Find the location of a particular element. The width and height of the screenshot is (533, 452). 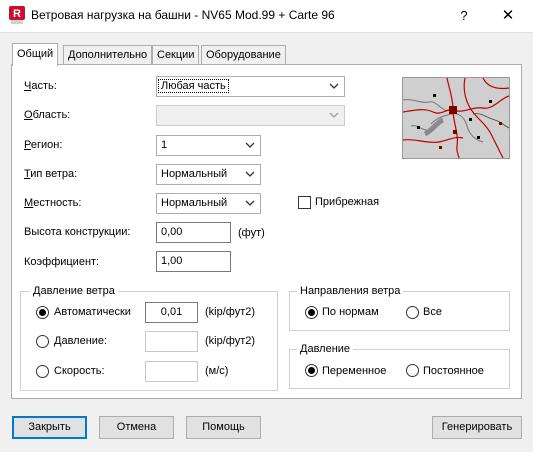

height-label: Высота конструкции: is located at coordinates (77, 232).